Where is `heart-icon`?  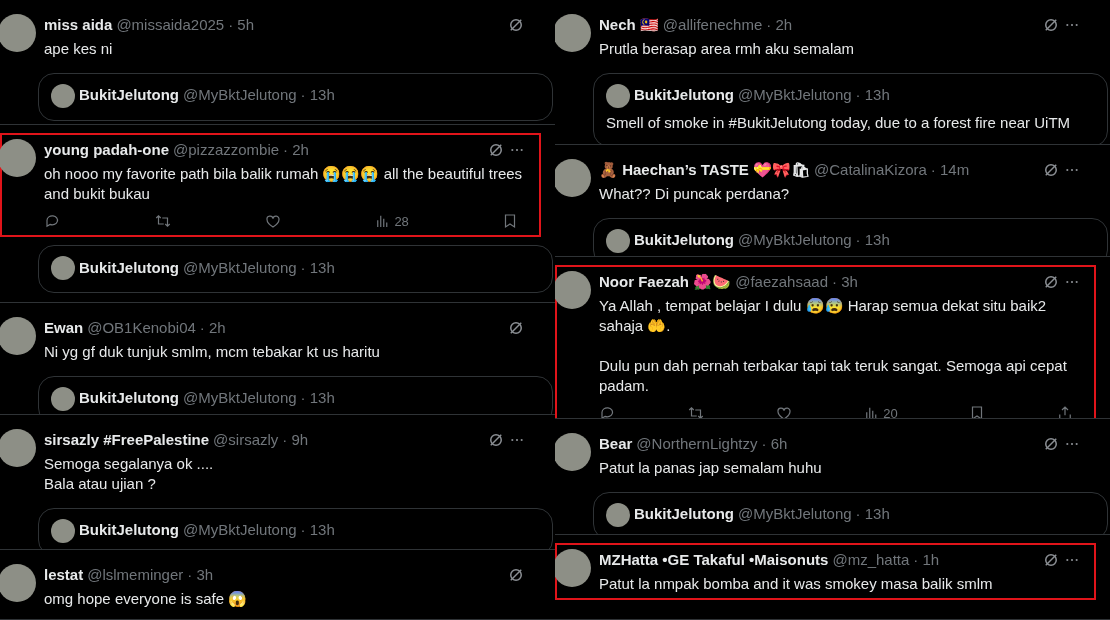 heart-icon is located at coordinates (784, 411).